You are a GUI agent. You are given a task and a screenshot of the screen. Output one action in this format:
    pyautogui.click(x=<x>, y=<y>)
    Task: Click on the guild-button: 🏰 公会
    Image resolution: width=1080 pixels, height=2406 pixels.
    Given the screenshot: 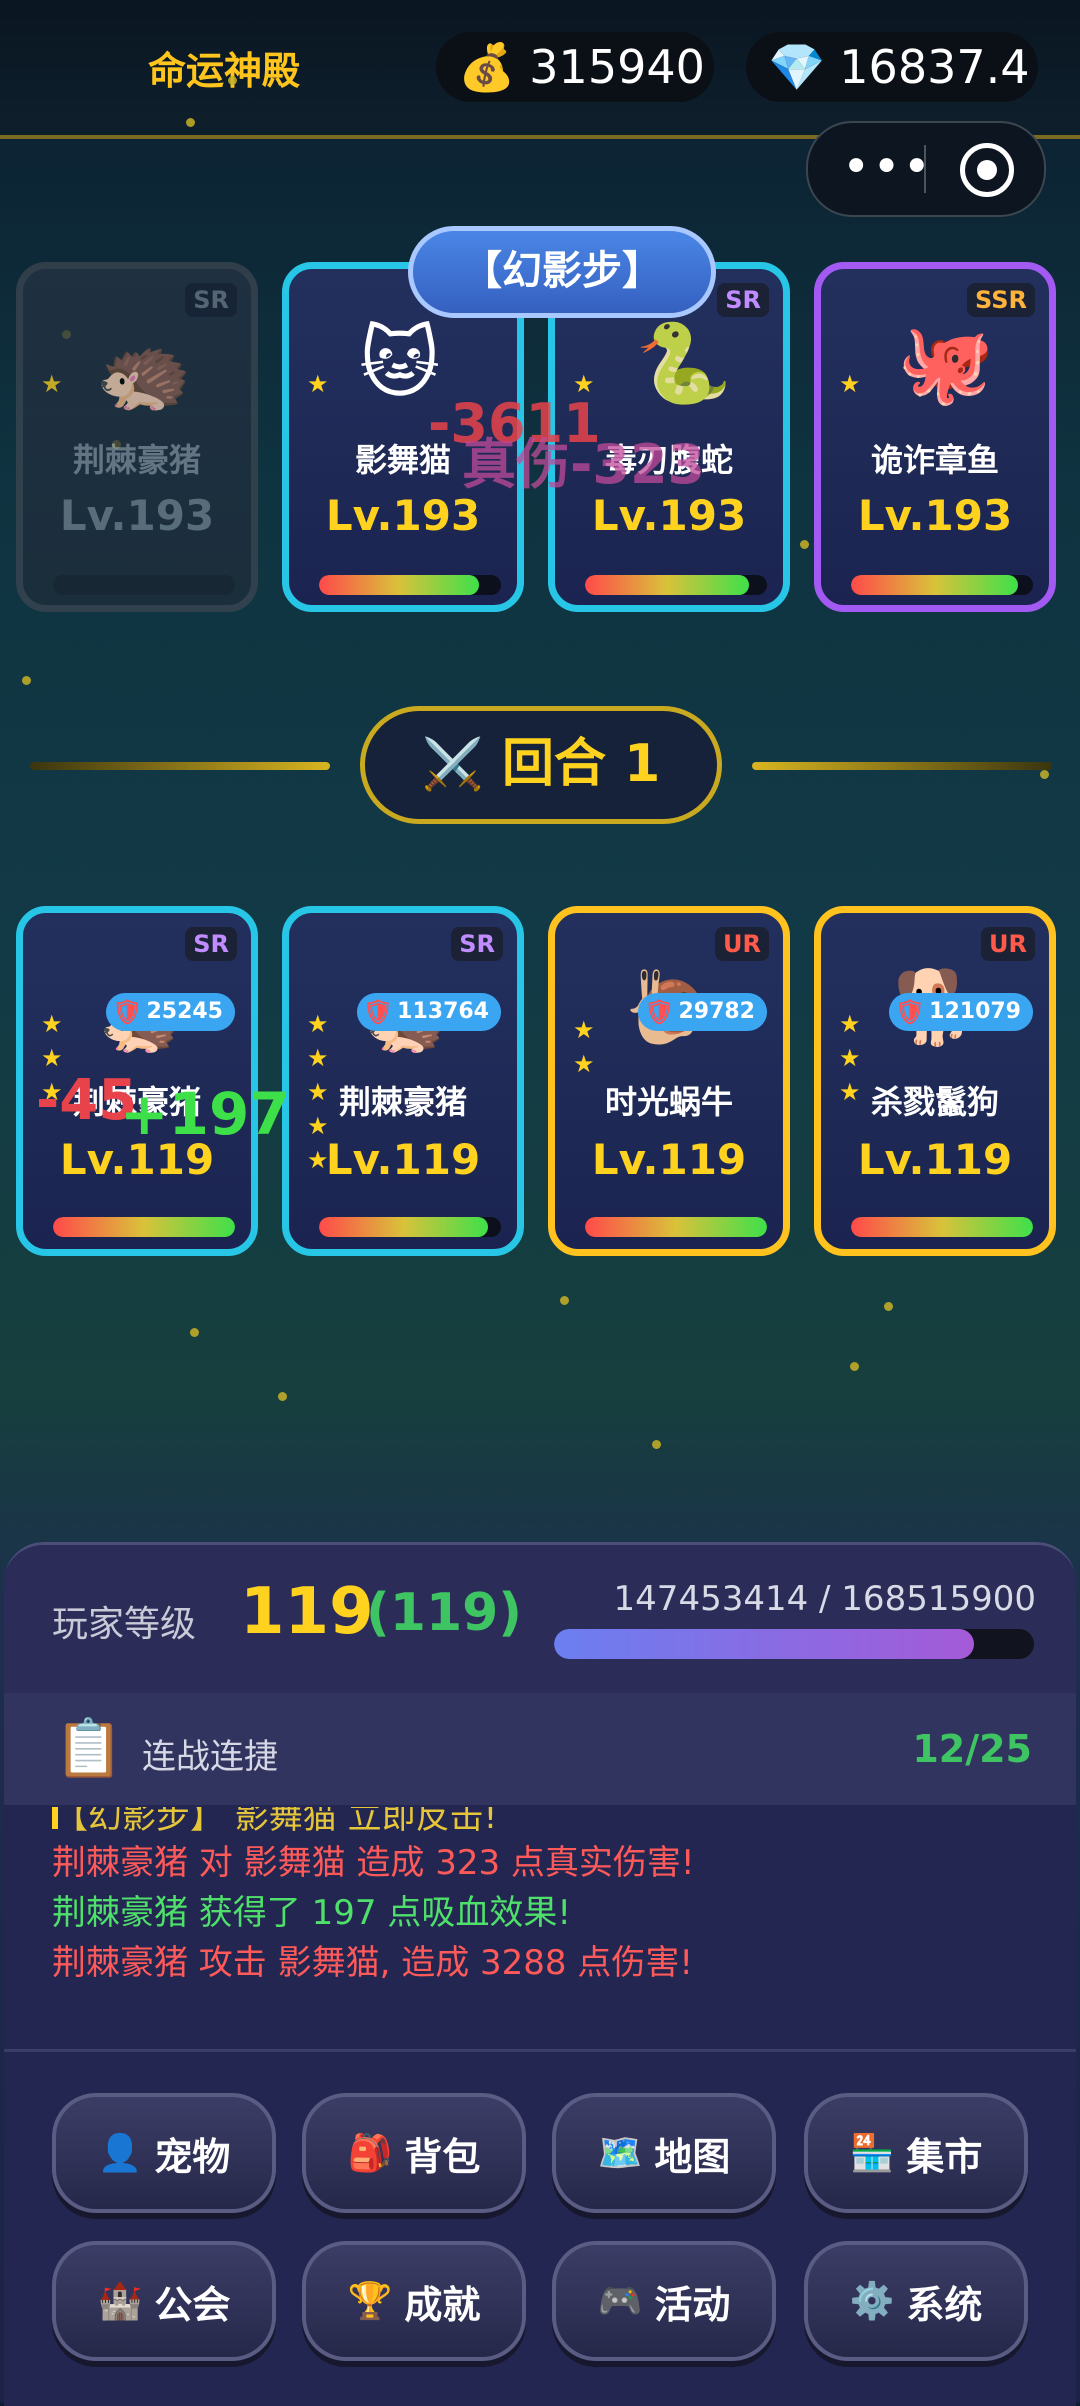 What is the action you would take?
    pyautogui.click(x=164, y=2301)
    